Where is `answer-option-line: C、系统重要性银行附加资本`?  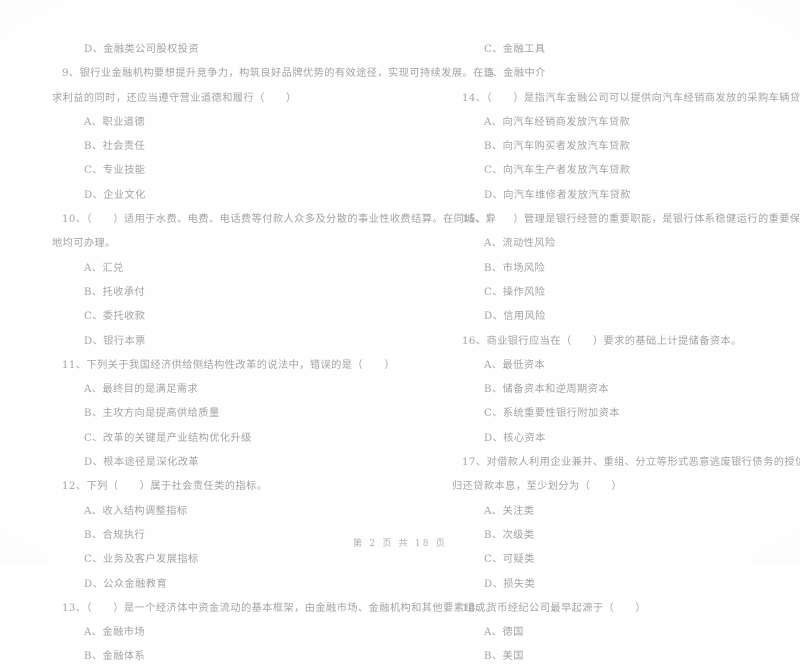
answer-option-line: C、系统重要性银行附加资本 is located at coordinates (552, 414).